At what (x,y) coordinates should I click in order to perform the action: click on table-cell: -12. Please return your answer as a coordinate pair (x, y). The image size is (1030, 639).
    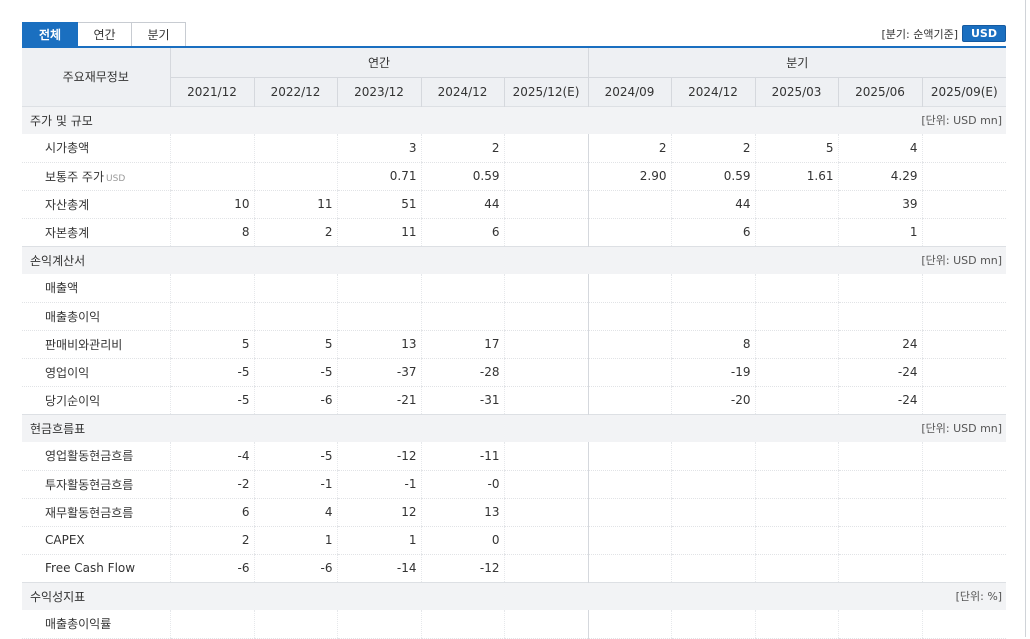
    Looking at the image, I should click on (462, 568).